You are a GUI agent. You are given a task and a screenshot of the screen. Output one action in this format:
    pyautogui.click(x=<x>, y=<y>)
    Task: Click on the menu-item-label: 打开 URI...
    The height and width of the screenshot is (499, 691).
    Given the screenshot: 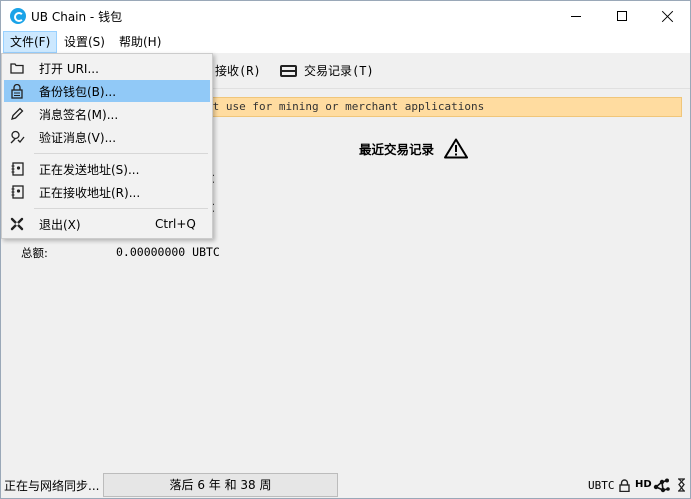 What is the action you would take?
    pyautogui.click(x=69, y=68)
    